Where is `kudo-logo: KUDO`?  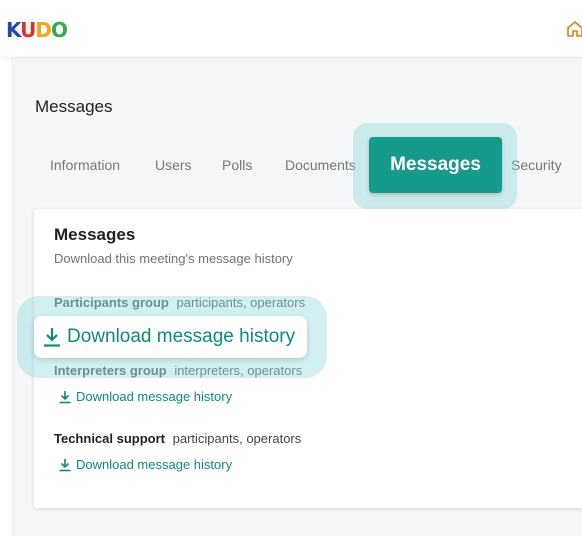
kudo-logo: KUDO is located at coordinates (37, 30).